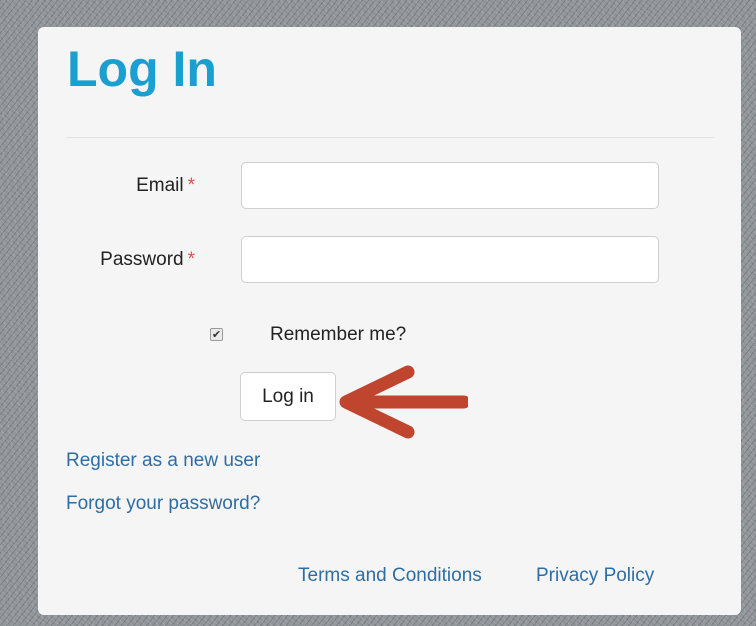 The image size is (756, 626). I want to click on email-label: Email *, so click(165, 186).